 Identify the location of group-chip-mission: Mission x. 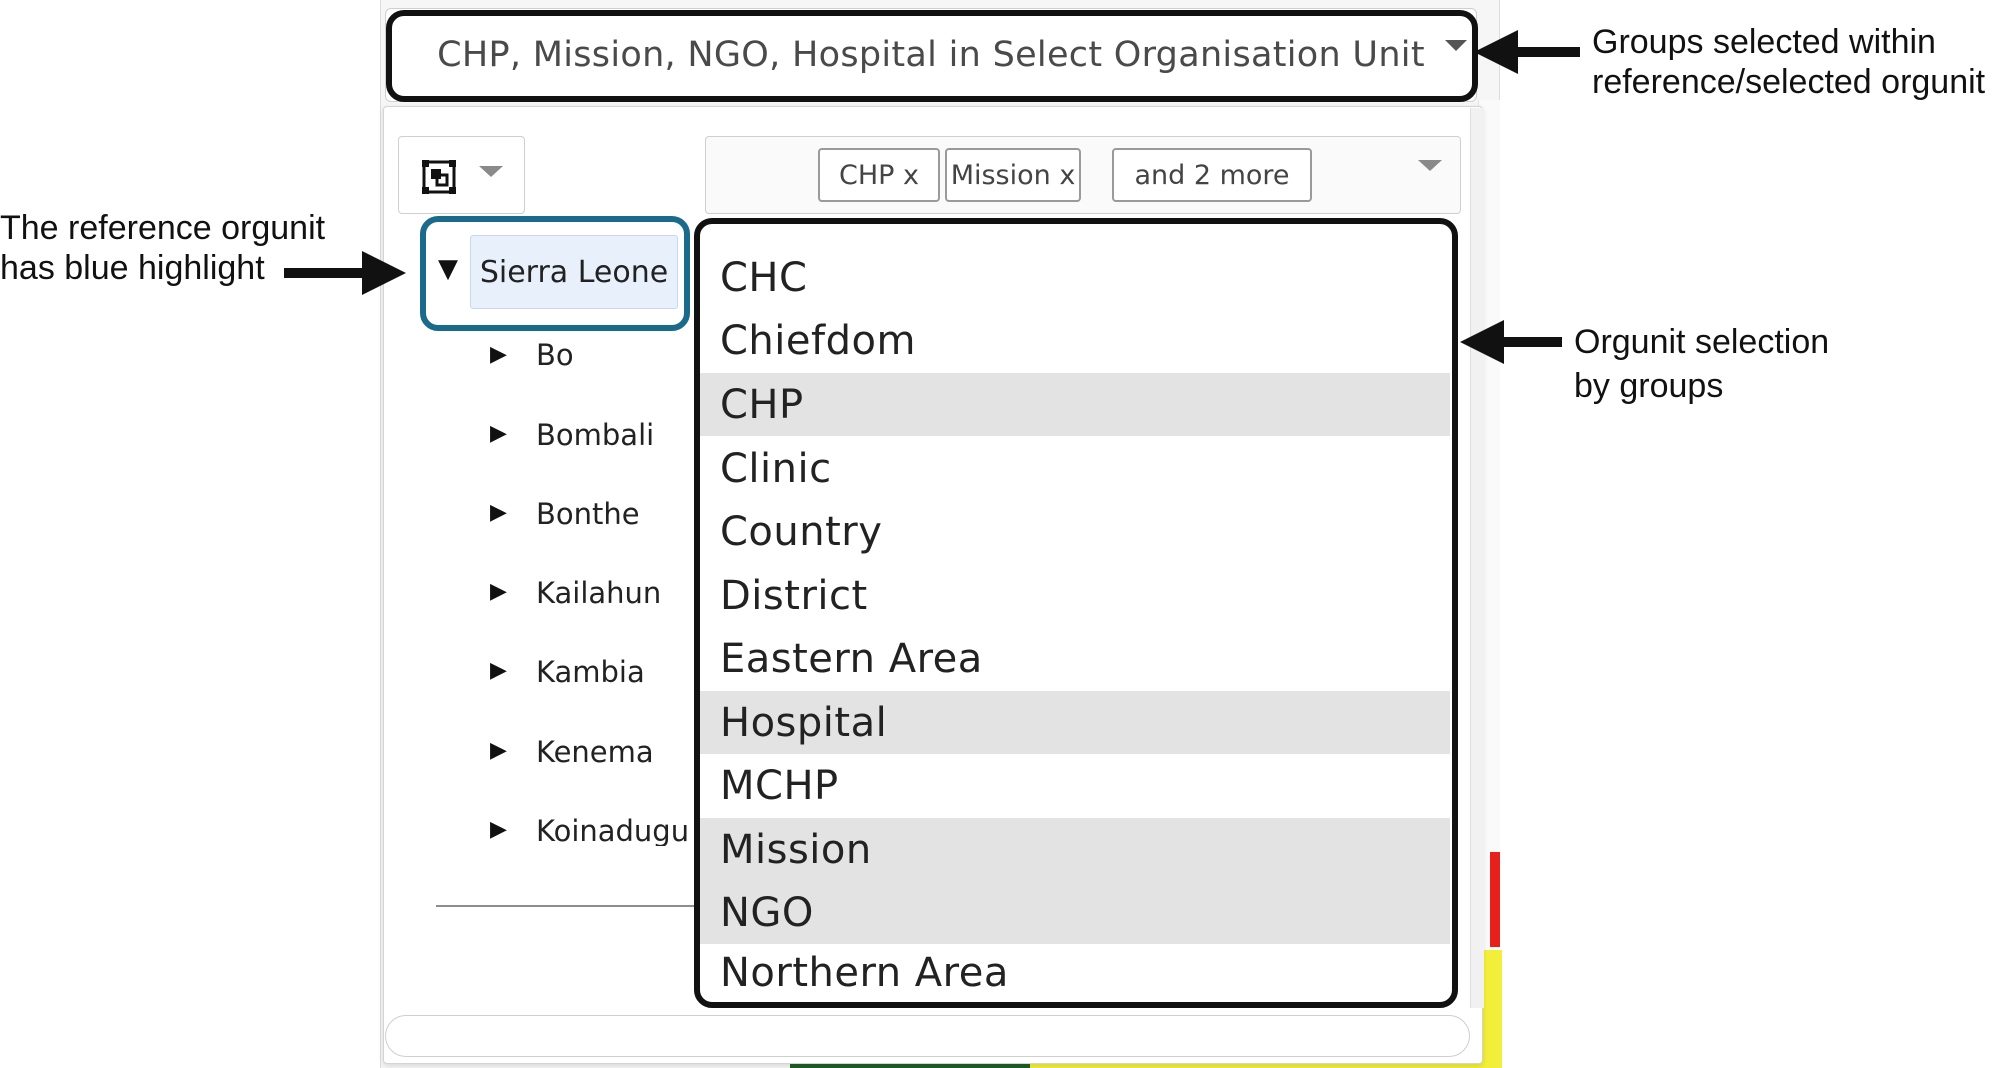
(1013, 175).